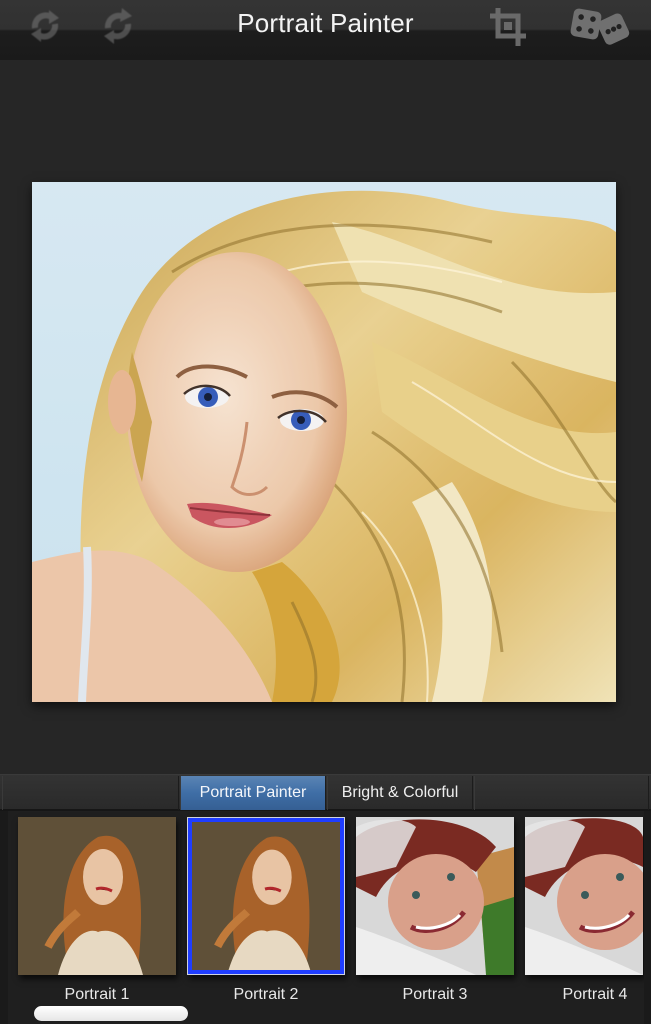  Describe the element at coordinates (266, 994) in the screenshot. I see `preset-label: Portrait 2` at that location.